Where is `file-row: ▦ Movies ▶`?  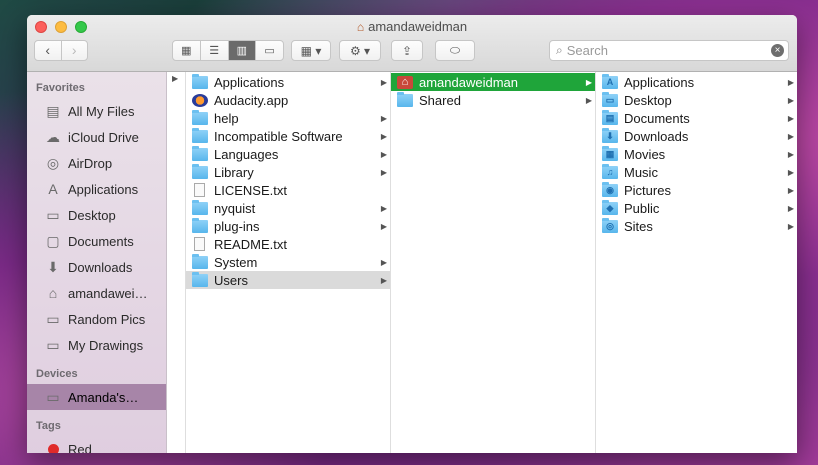 file-row: ▦ Movies ▶ is located at coordinates (696, 154).